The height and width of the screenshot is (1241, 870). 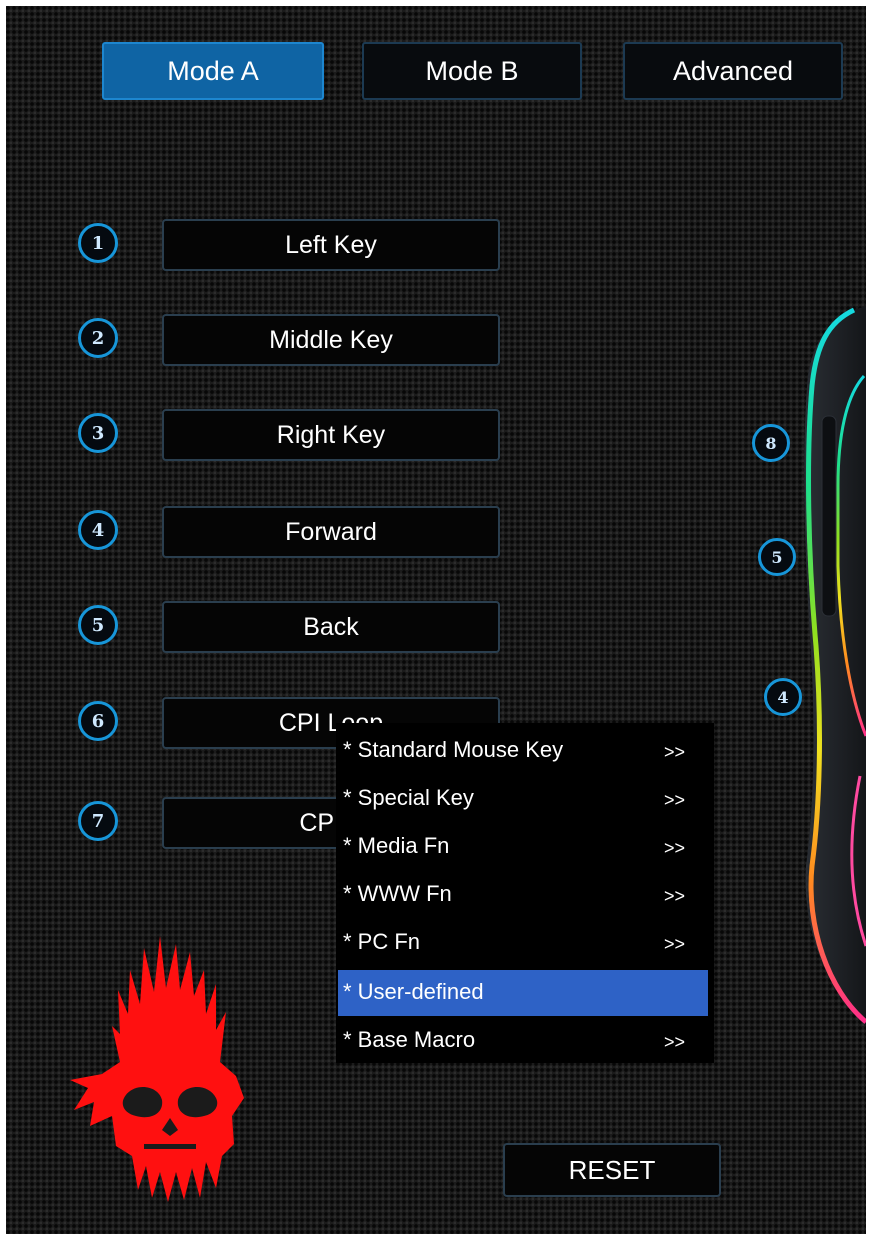 I want to click on menu-item-standard-mouse-key: * Standard Mouse Key >>, so click(x=523, y=751).